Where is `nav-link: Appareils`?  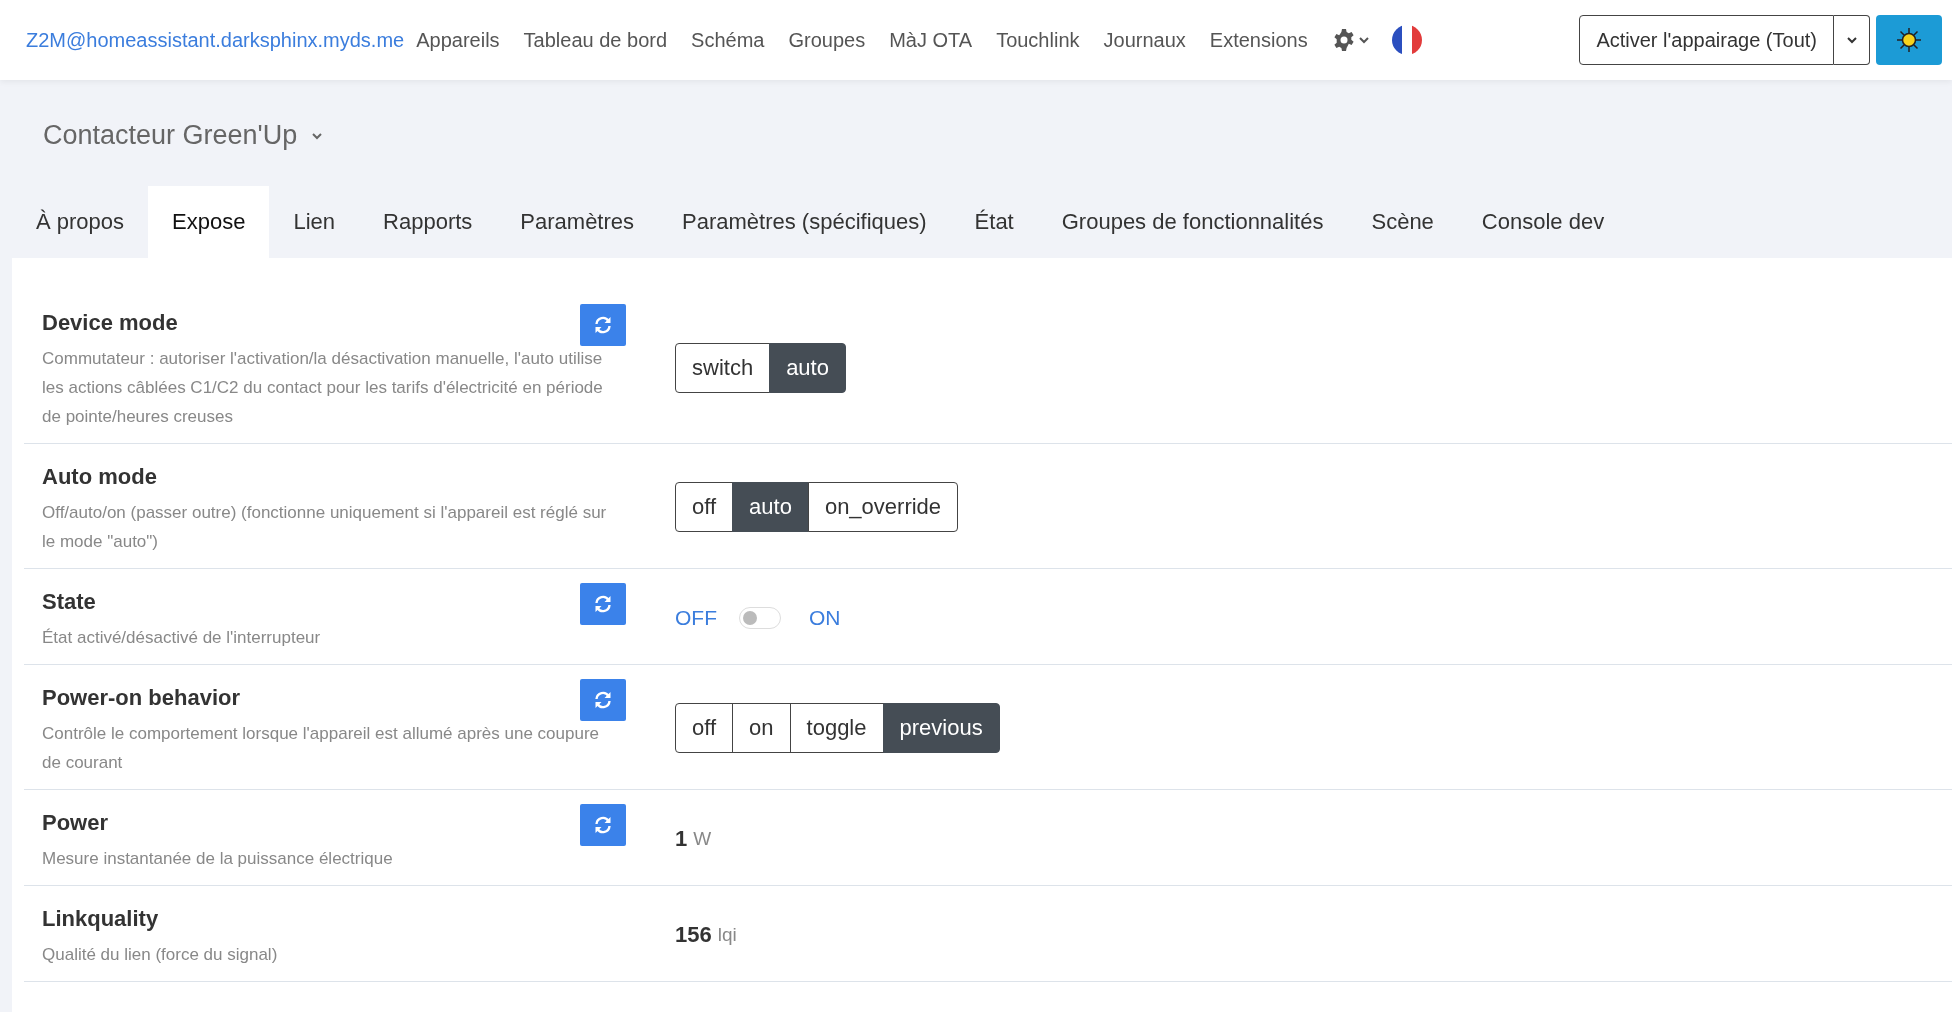 nav-link: Appareils is located at coordinates (458, 40).